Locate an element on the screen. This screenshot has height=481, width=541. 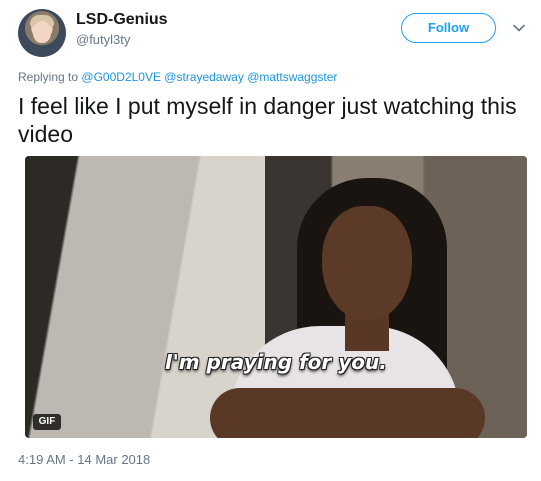
gif-caption: I'm praying for you. is located at coordinates (276, 362).